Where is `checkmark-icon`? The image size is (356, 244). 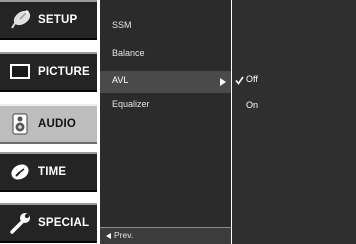 checkmark-icon is located at coordinates (239, 80).